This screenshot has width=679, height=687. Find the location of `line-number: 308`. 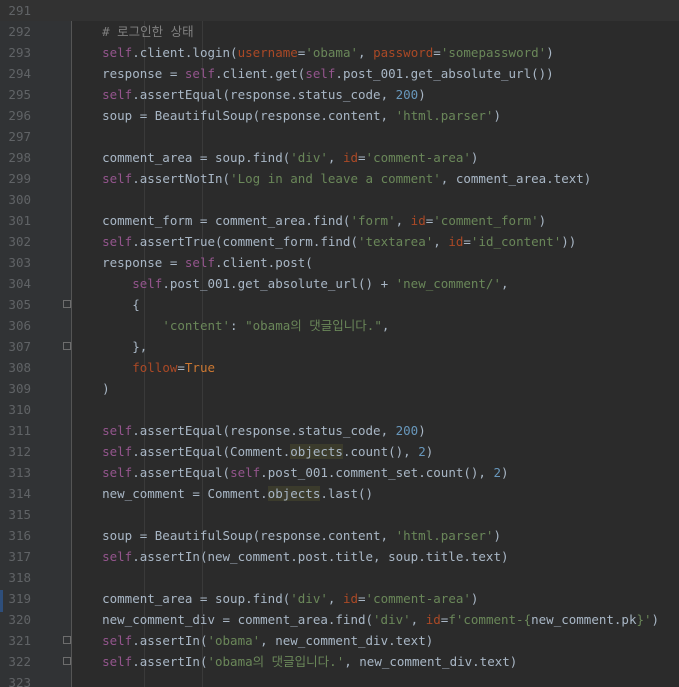

line-number: 308 is located at coordinates (19, 367).